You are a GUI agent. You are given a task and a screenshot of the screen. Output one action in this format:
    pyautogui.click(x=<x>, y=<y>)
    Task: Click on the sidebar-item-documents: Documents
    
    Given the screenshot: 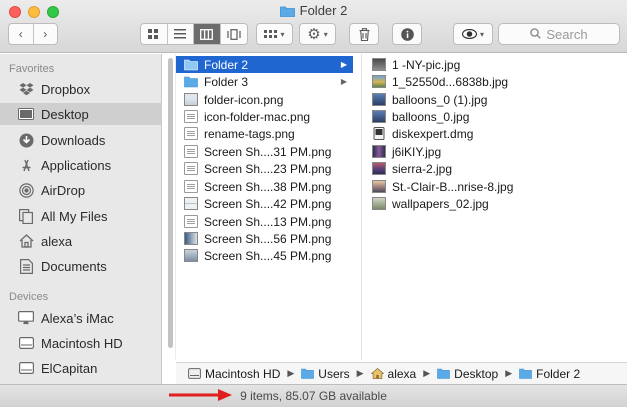 What is the action you would take?
    pyautogui.click(x=81, y=266)
    